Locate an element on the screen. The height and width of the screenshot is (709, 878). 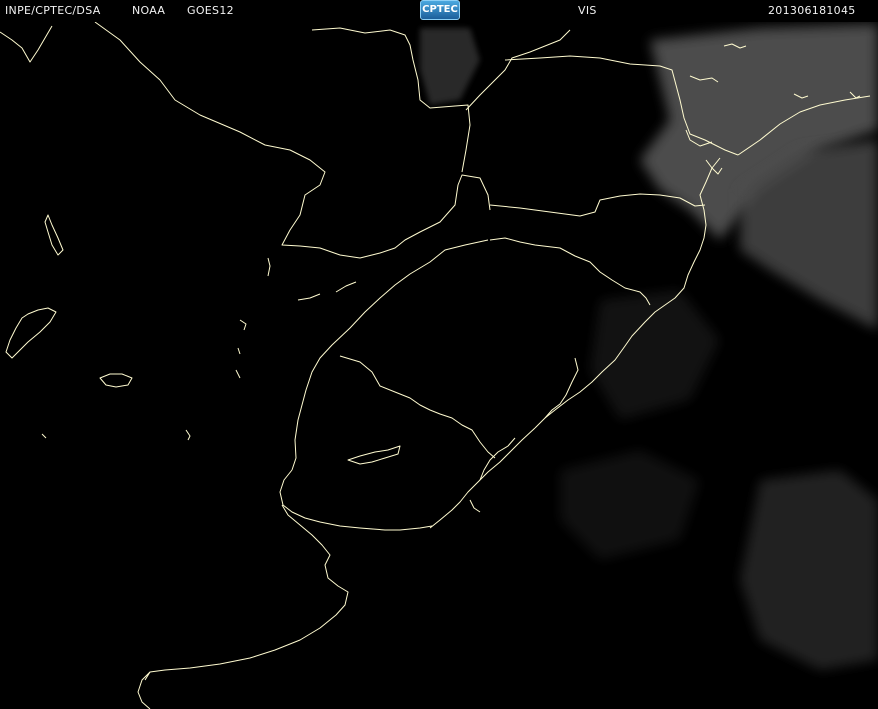
cptec-logo: CPTEC is located at coordinates (440, 10).